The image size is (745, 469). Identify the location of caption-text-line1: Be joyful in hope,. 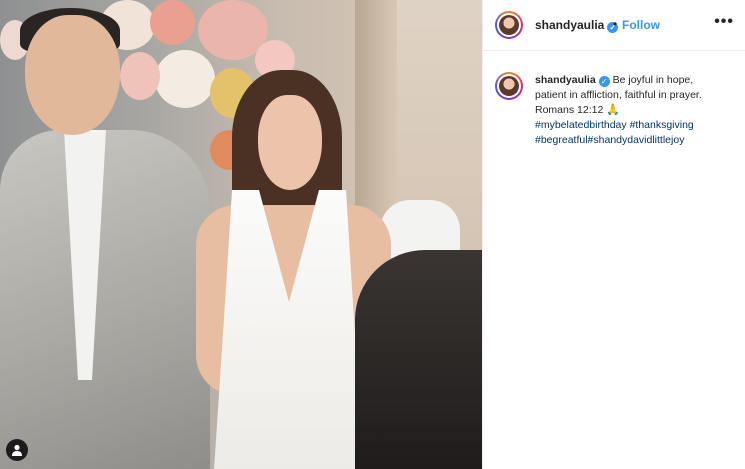
(653, 80).